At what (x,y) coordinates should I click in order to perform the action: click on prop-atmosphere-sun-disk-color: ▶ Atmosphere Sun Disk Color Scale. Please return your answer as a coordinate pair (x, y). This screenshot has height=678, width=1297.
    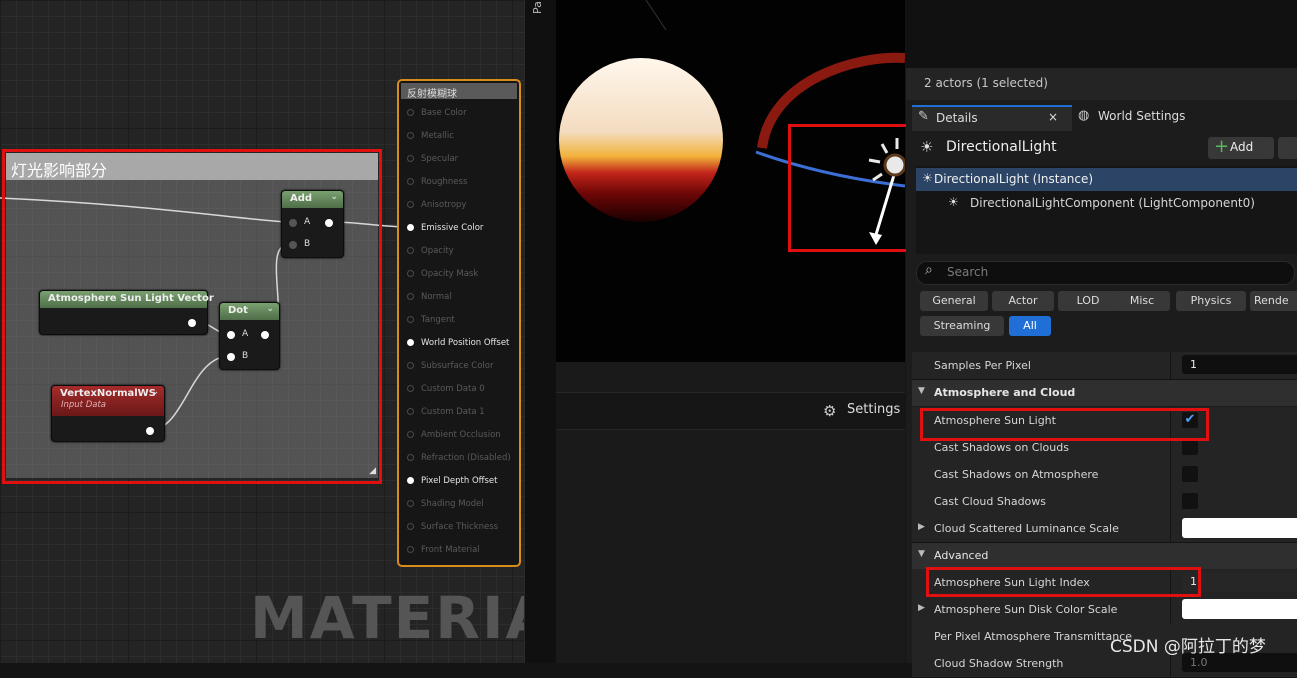
    Looking at the image, I should click on (1104, 610).